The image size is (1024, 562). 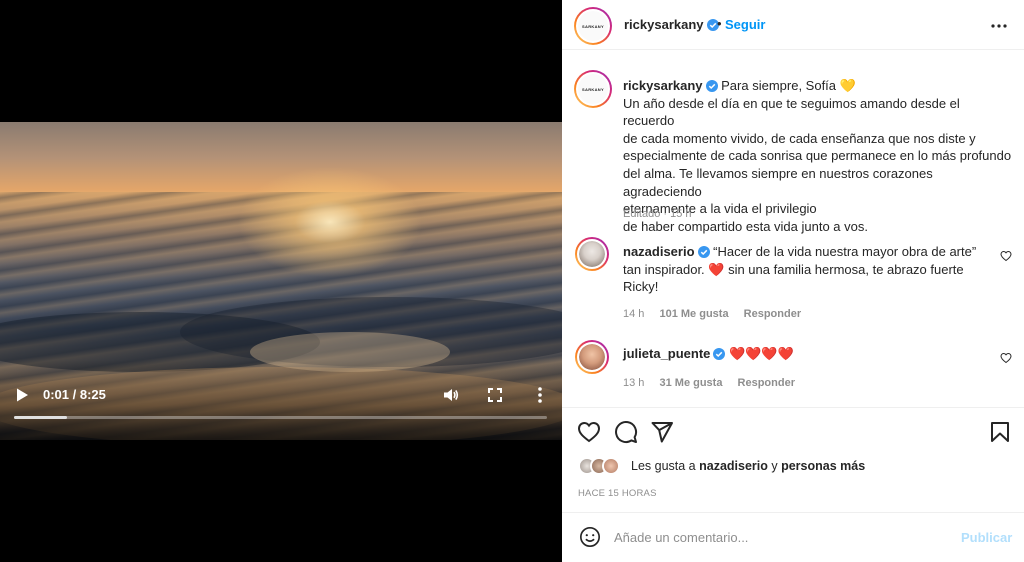 I want to click on comment-username: nazadiserio, so click(x=659, y=251).